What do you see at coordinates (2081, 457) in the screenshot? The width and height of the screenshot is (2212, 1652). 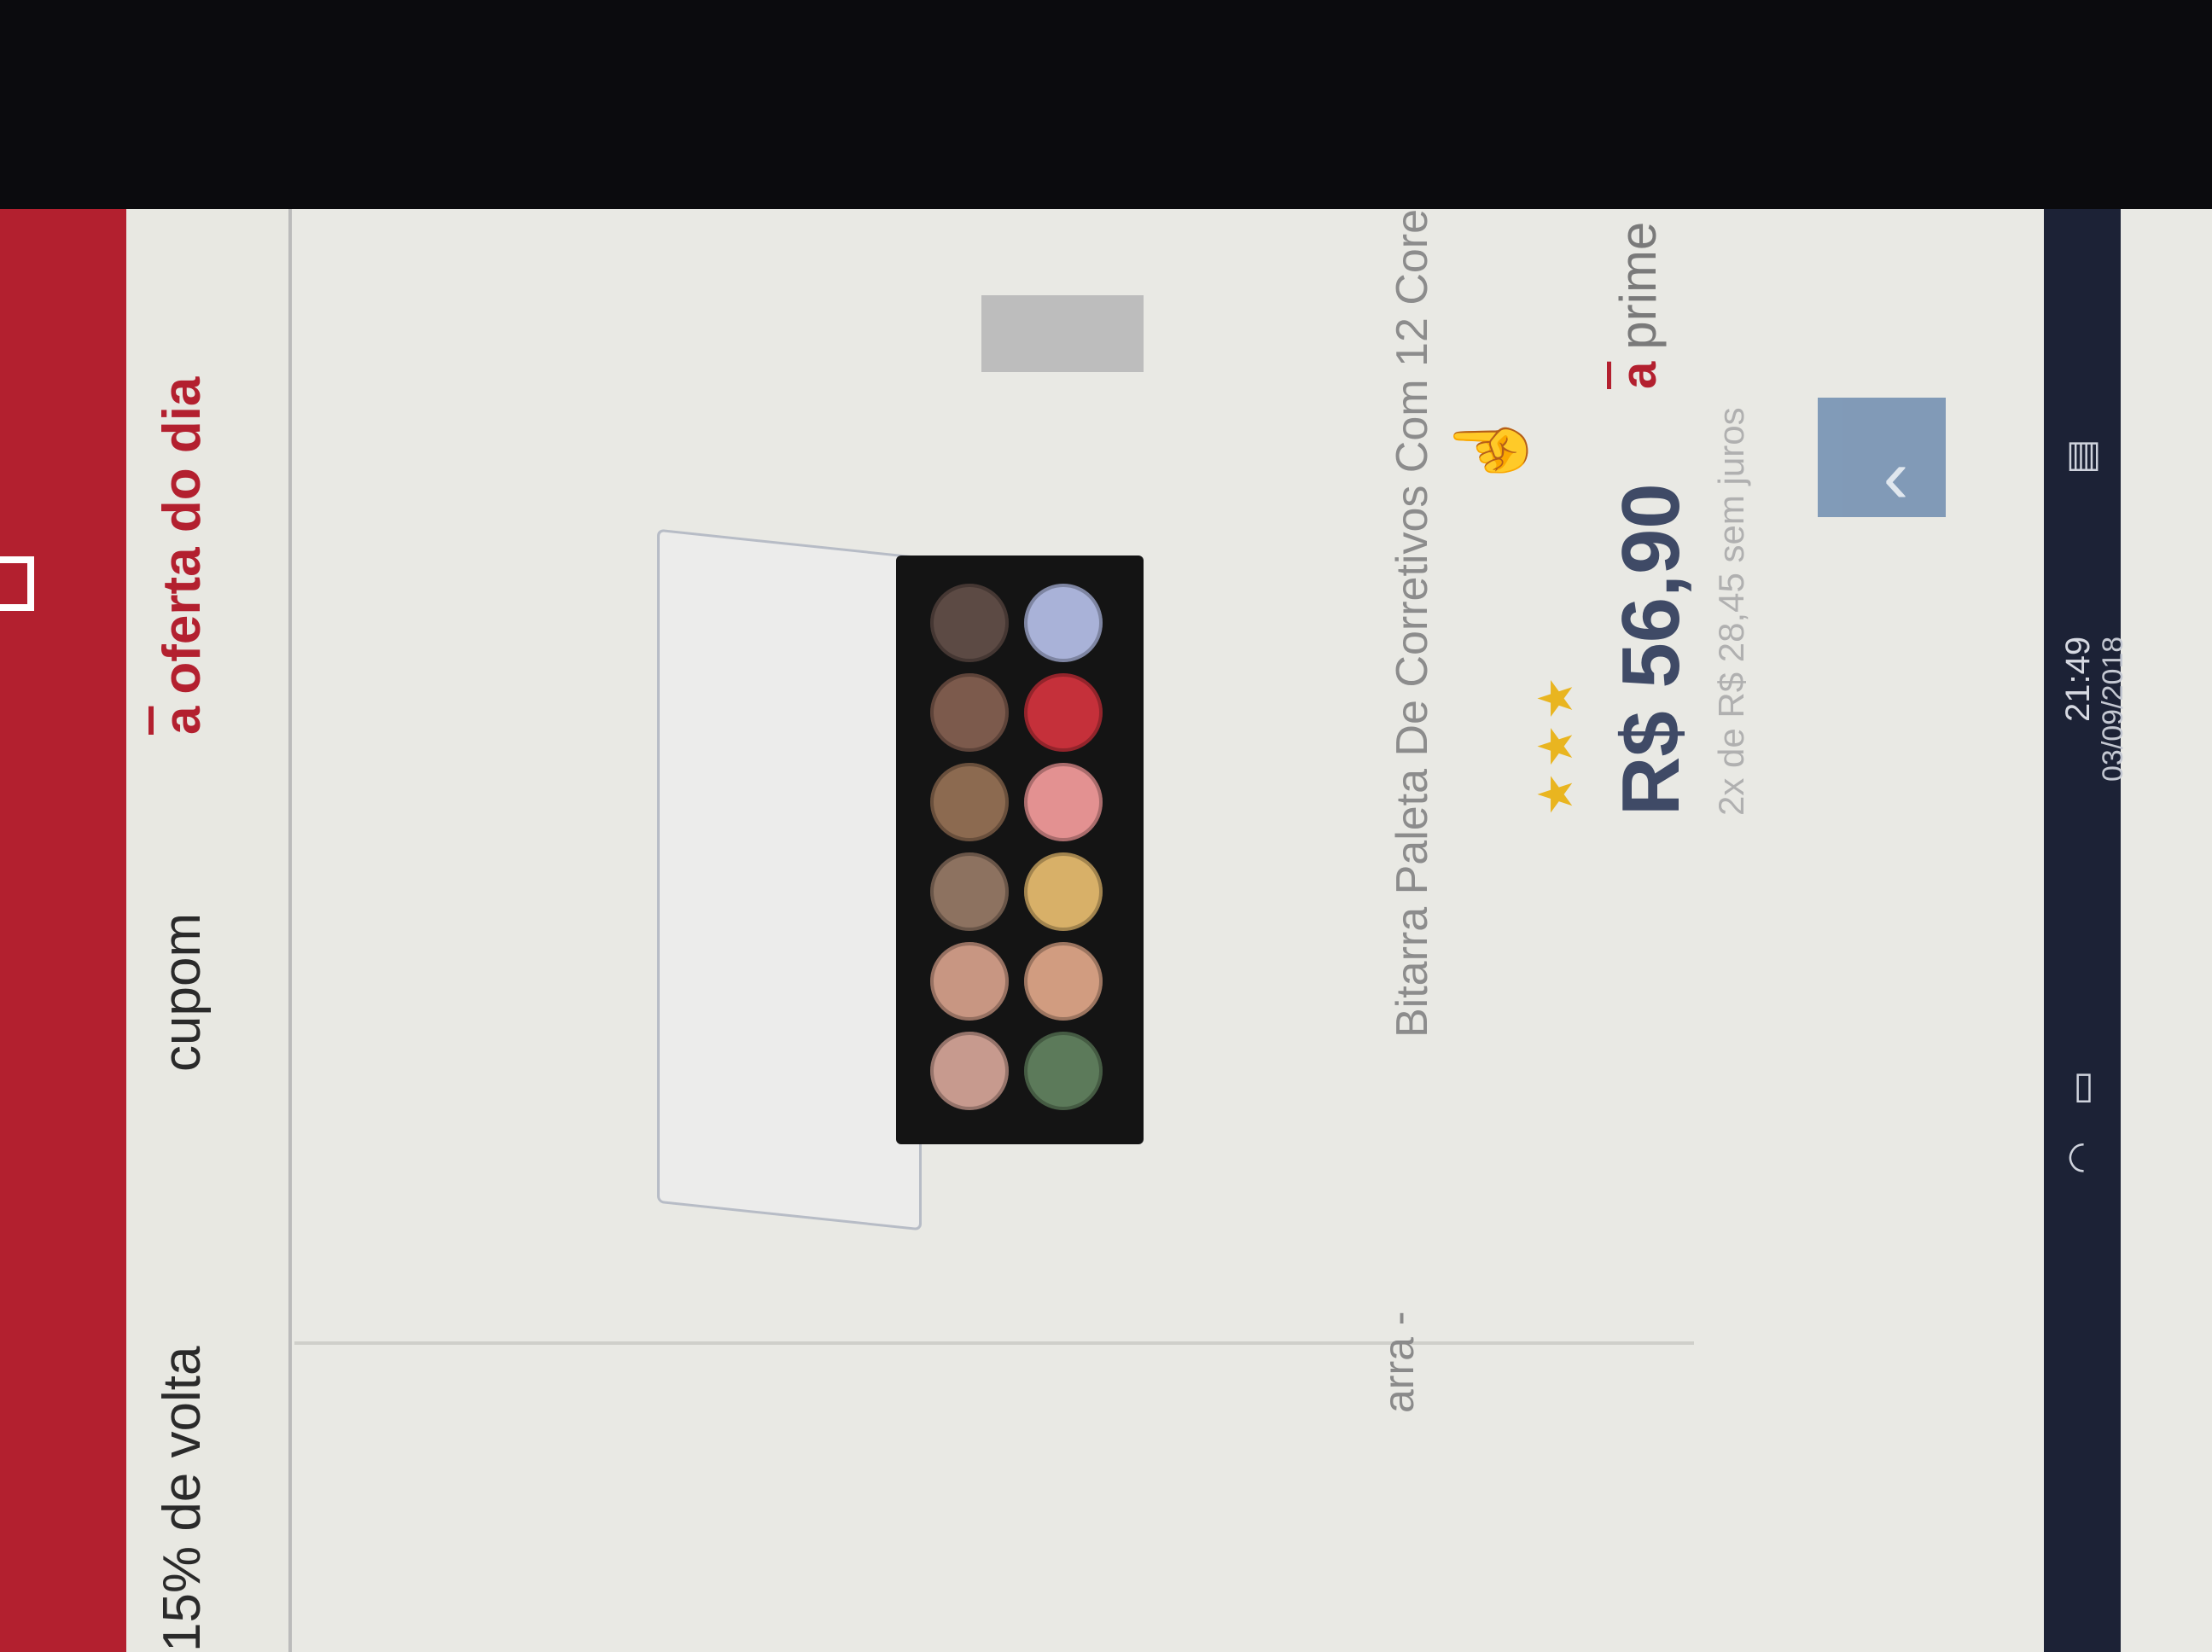 I see `notification-icon: ▤` at bounding box center [2081, 457].